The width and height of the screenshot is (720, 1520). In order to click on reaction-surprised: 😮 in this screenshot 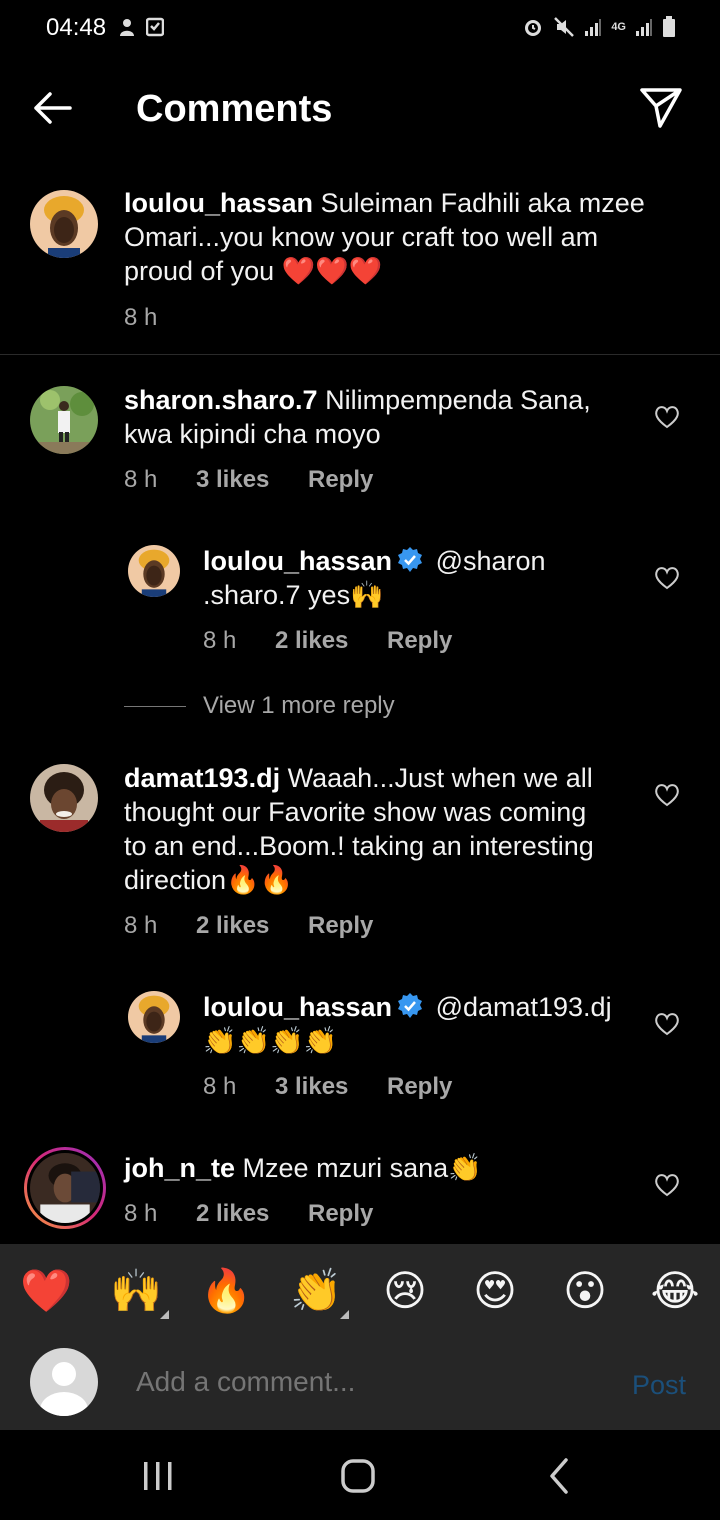, I will do `click(585, 1291)`.